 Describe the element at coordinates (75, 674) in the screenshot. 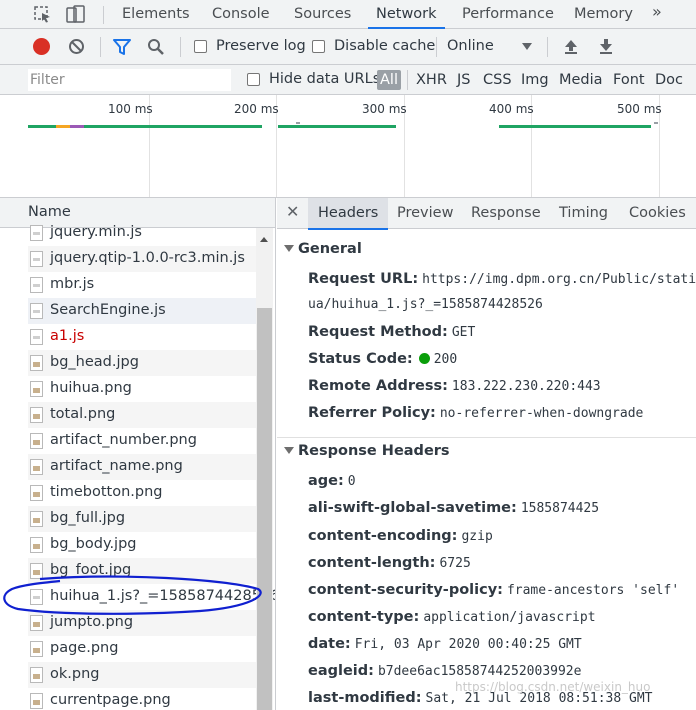

I see `request-name: ok.png` at that location.